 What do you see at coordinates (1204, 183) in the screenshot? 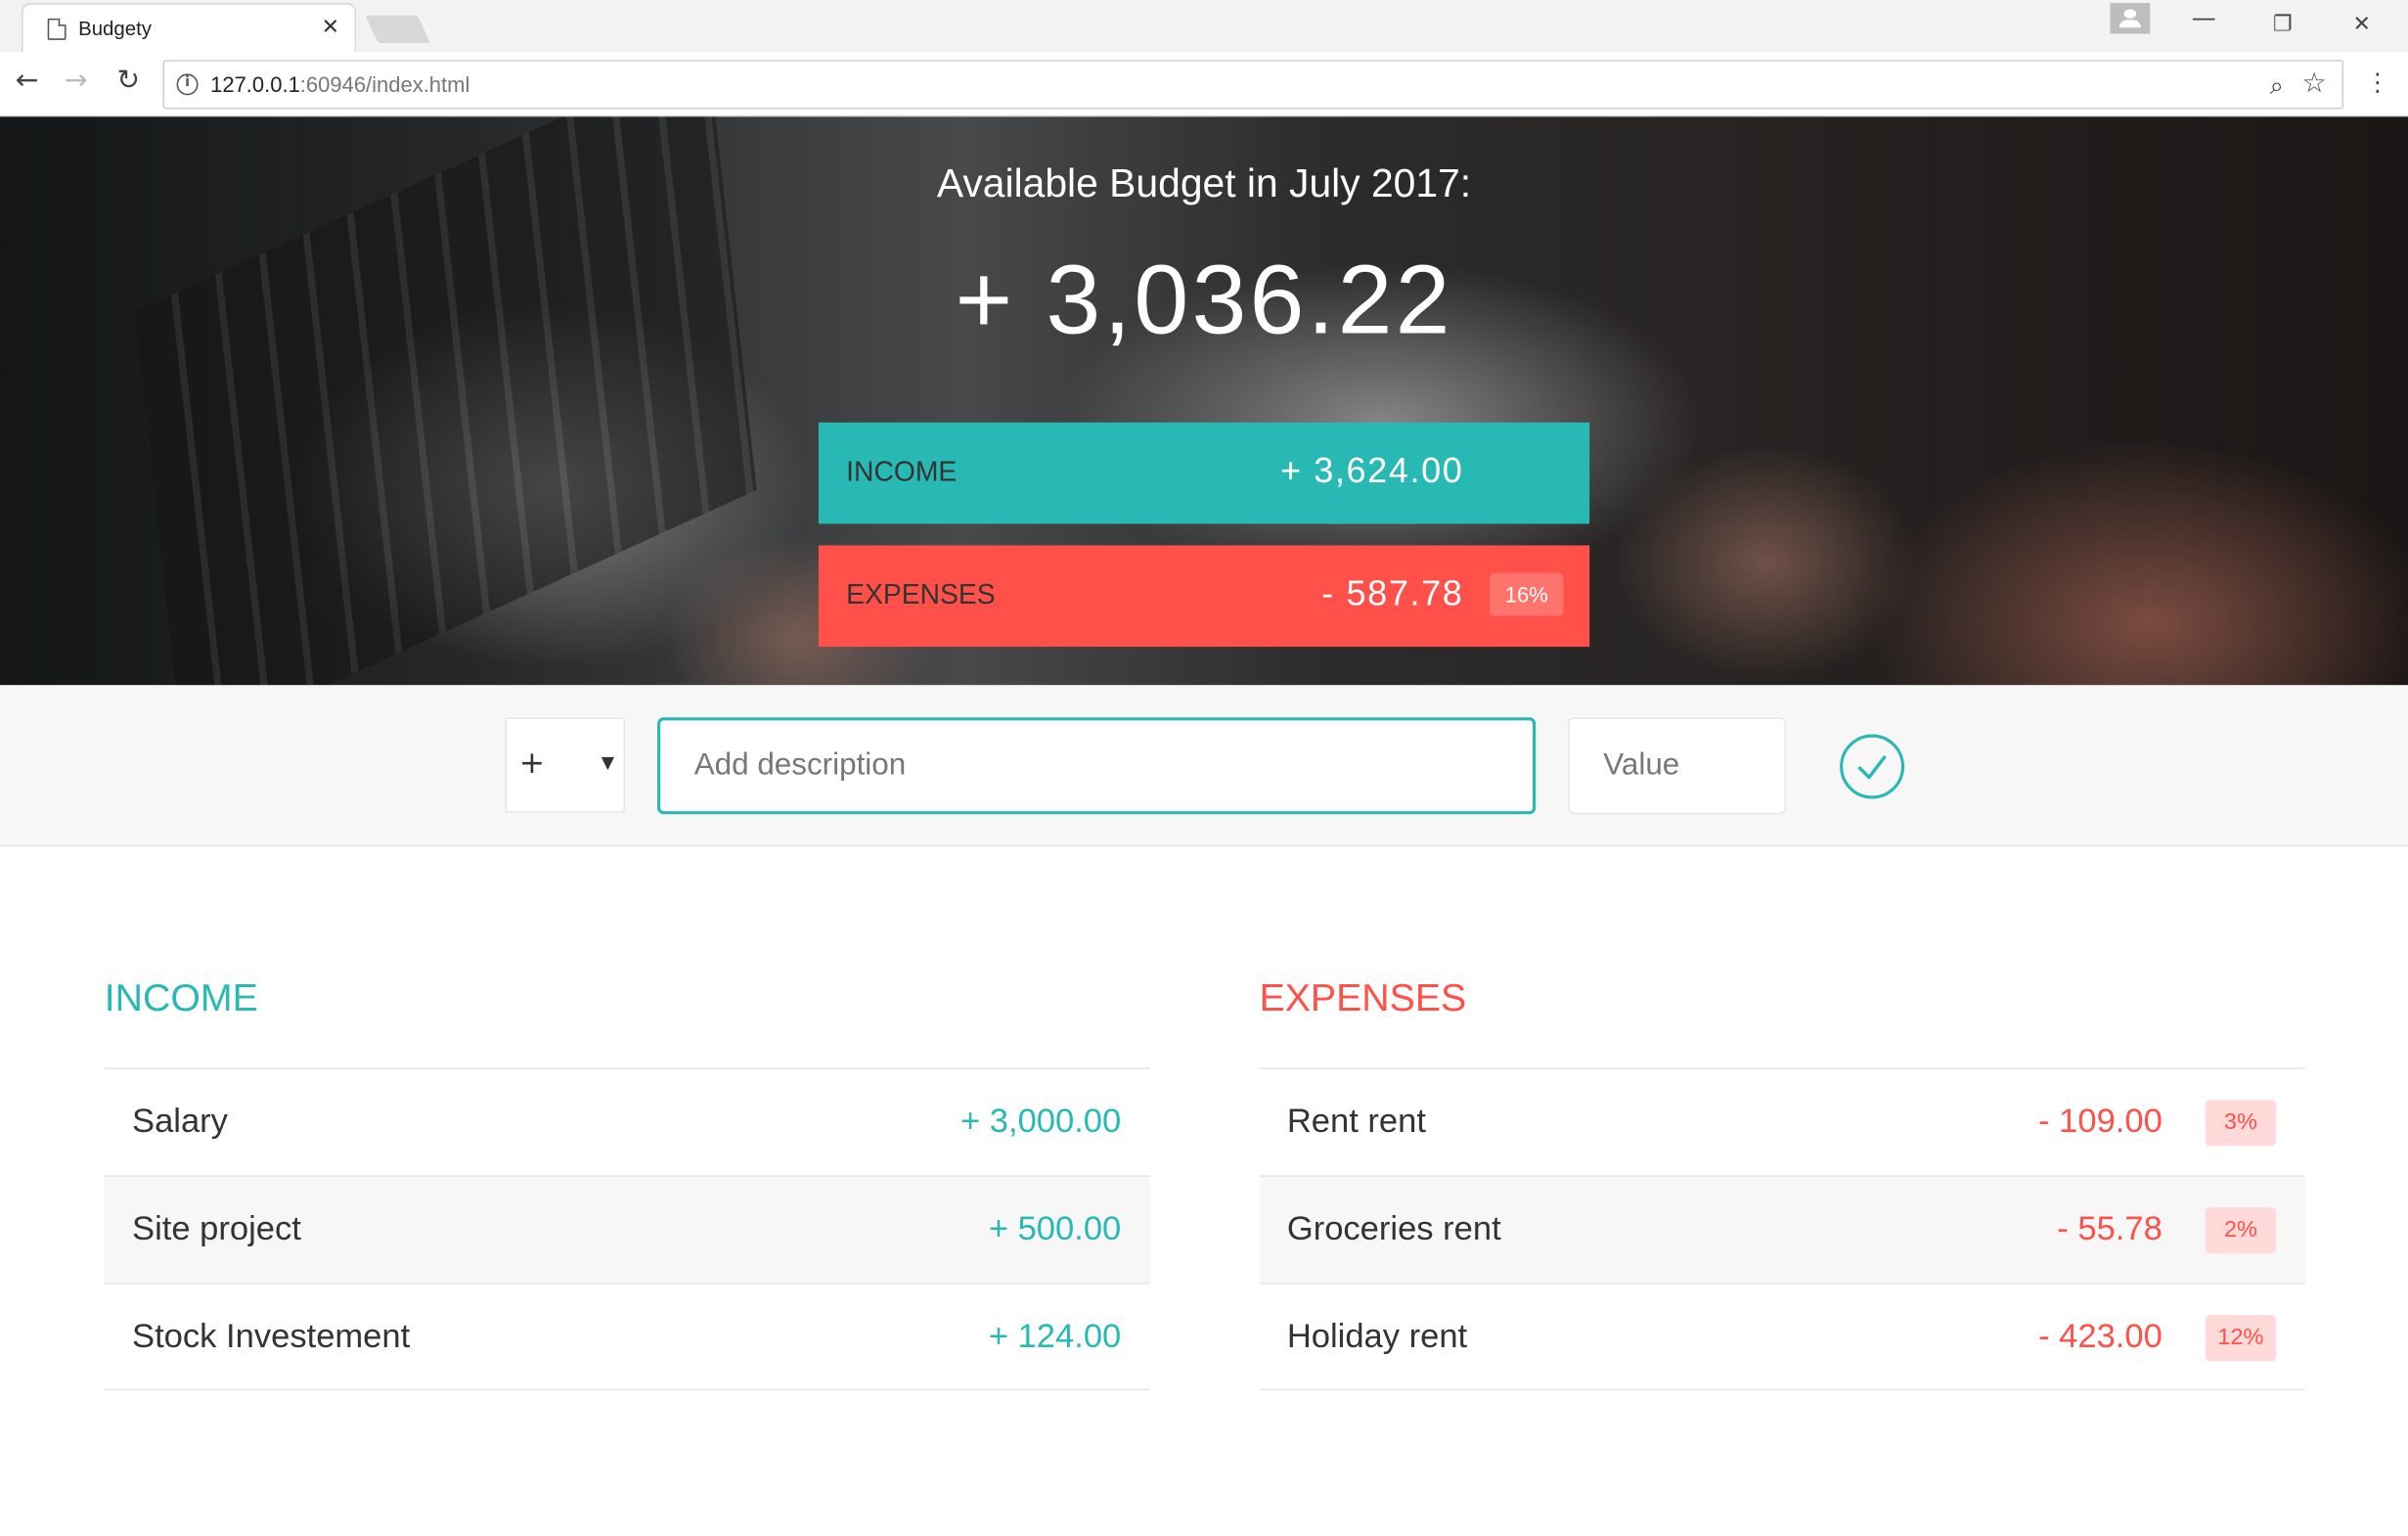
I see `budget-title: Available Budget in July 2017:` at bounding box center [1204, 183].